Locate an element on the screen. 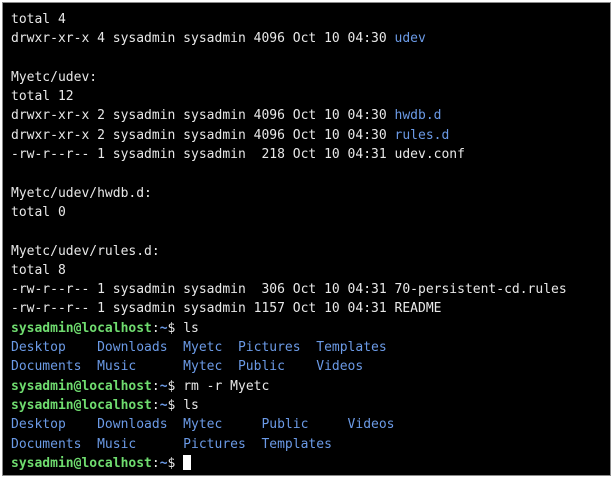  terminal-line: Documents Music Mytec Public Videos is located at coordinates (289, 366).